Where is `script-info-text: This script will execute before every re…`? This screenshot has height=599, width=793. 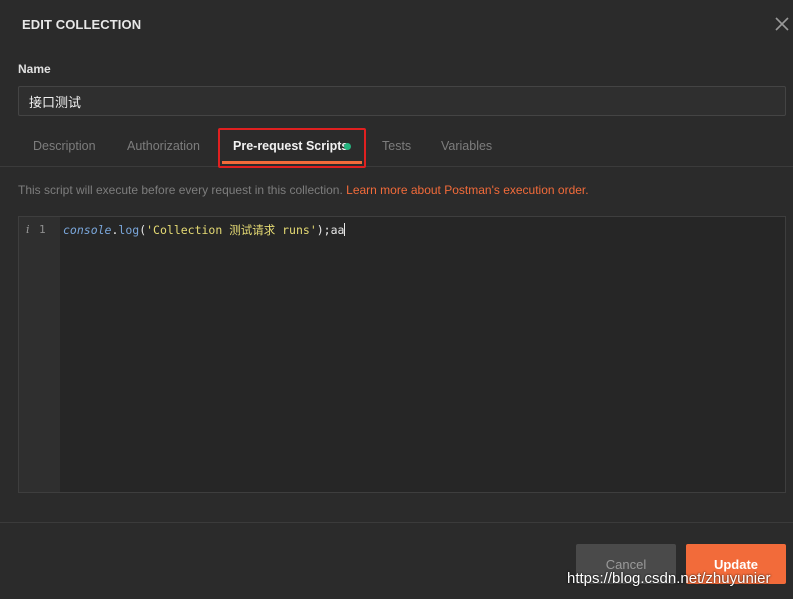
script-info-text: This script will execute before every re… is located at coordinates (303, 190).